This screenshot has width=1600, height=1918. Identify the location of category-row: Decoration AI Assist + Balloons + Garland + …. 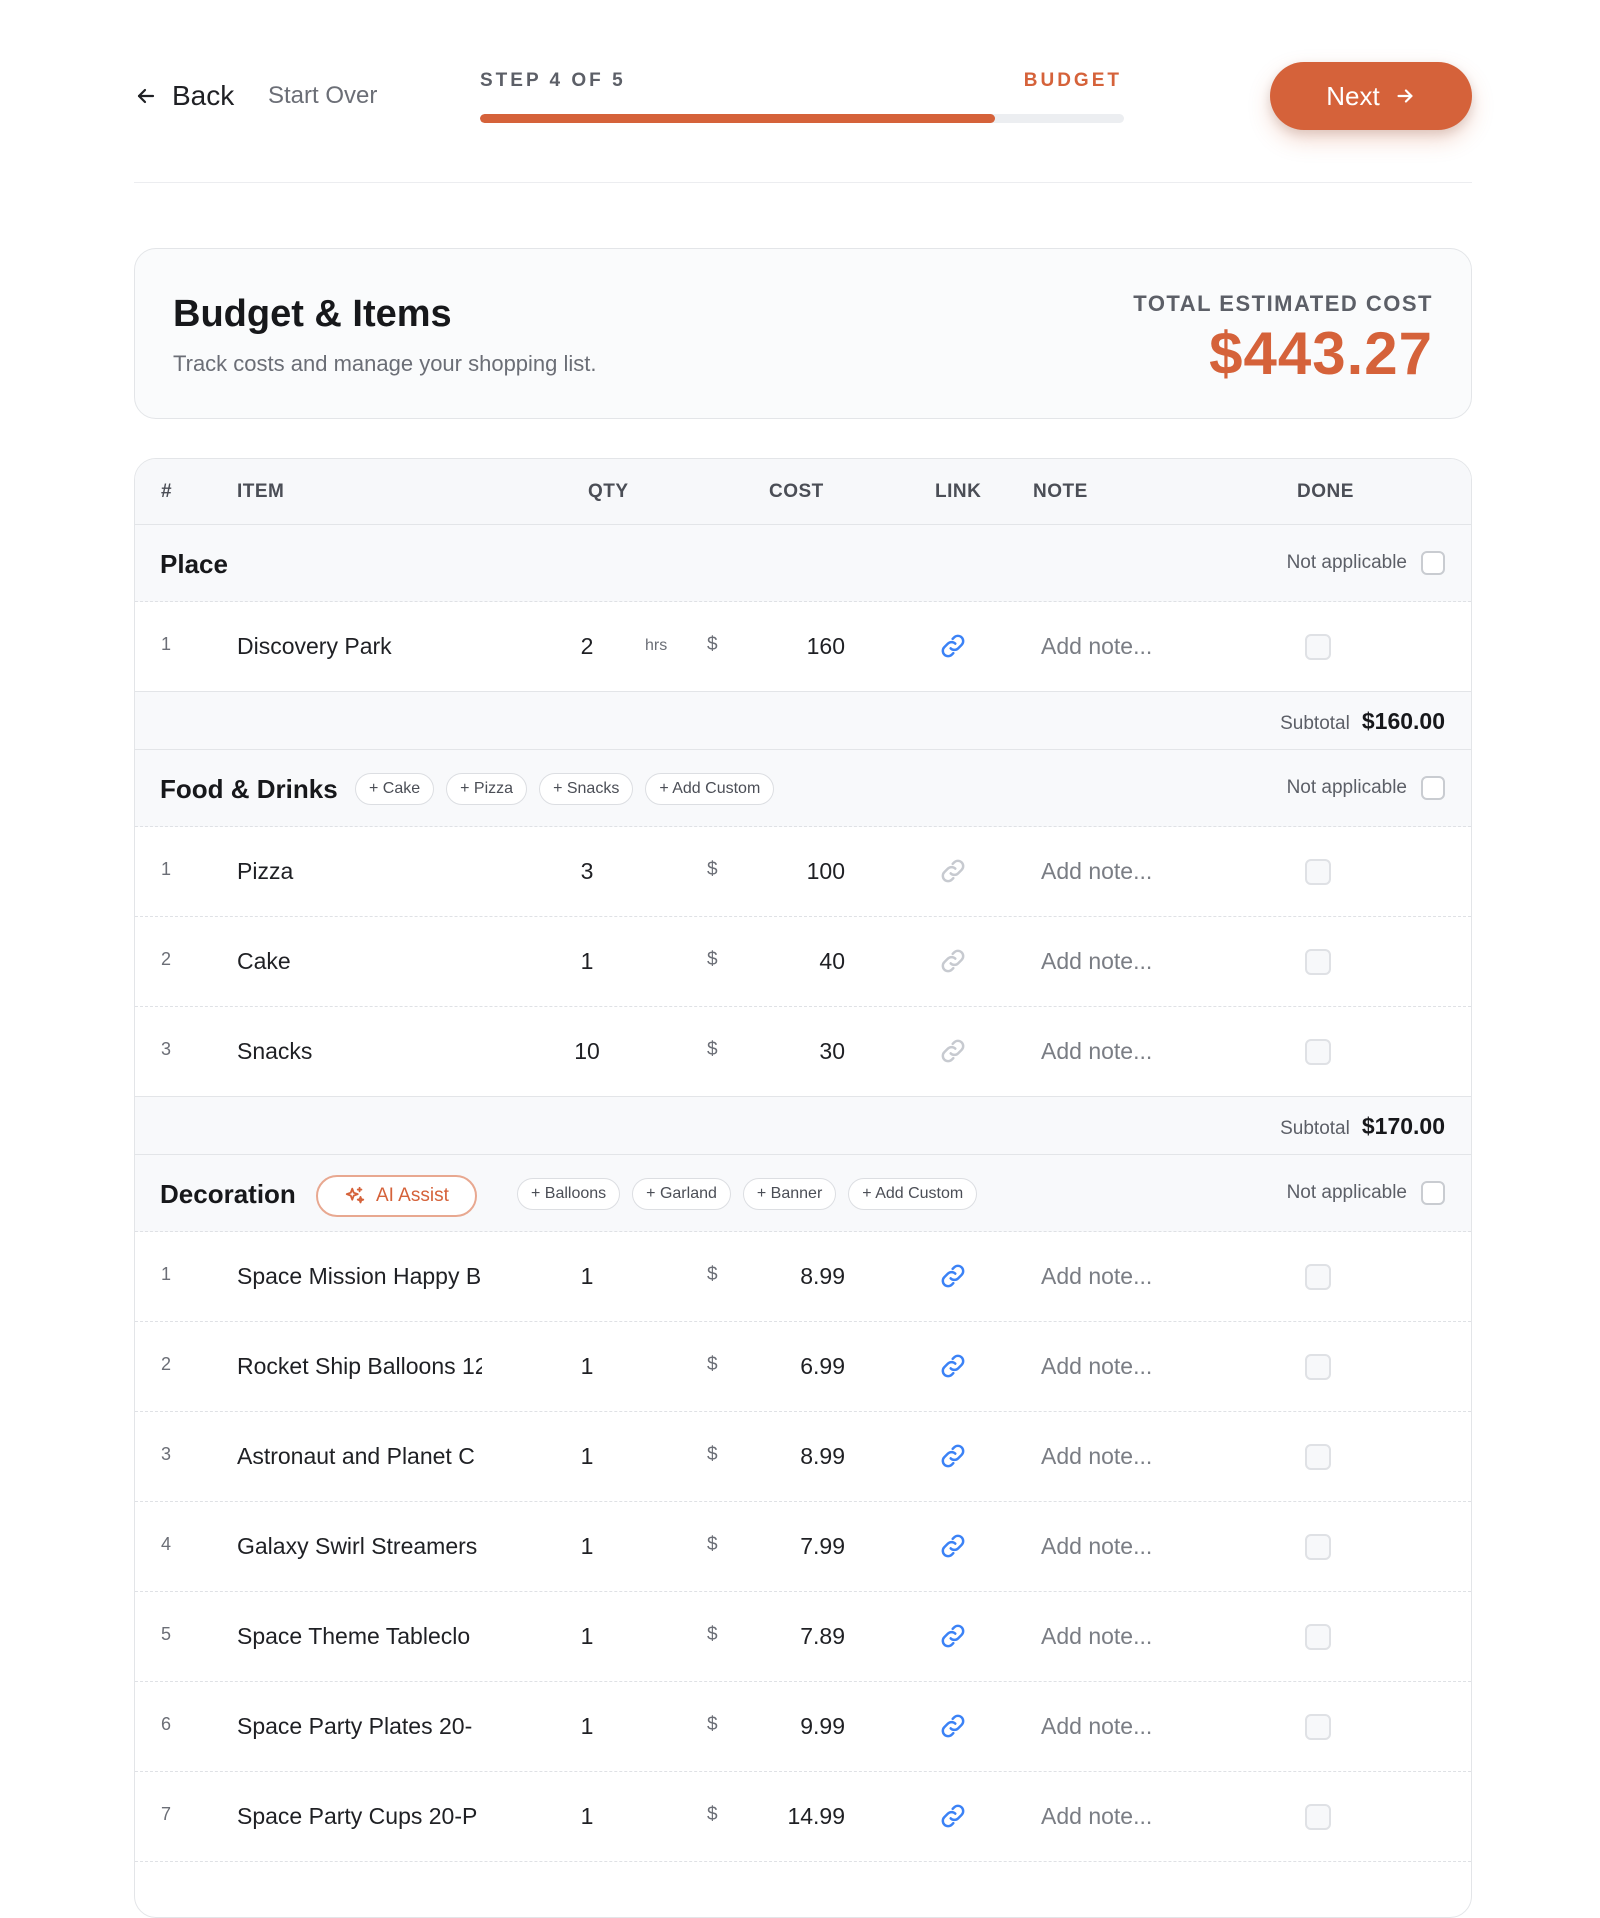
(803, 1193).